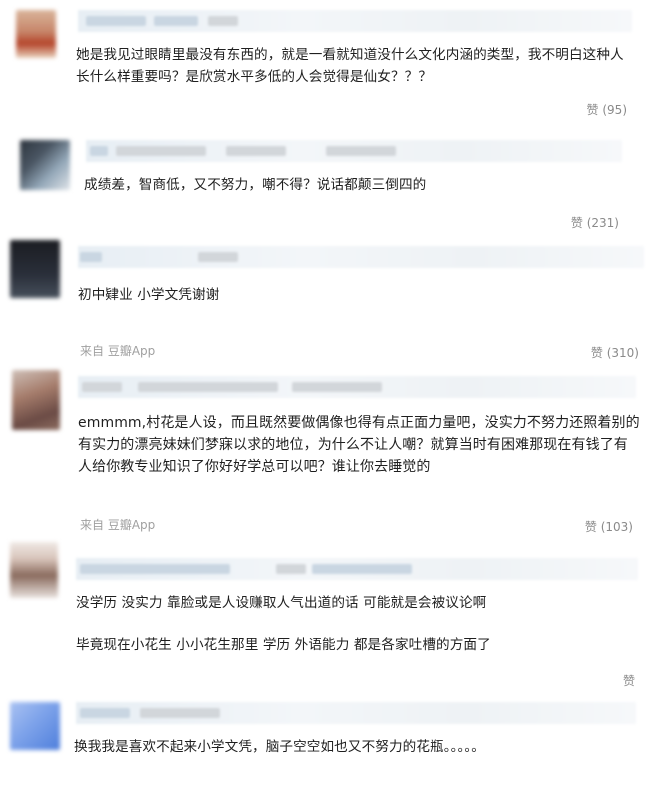  Describe the element at coordinates (281, 603) in the screenshot. I see `comment-text: 没学历 没实力 靠脸或是人设赚取人气出道的话 可能就是会被议论啊` at that location.